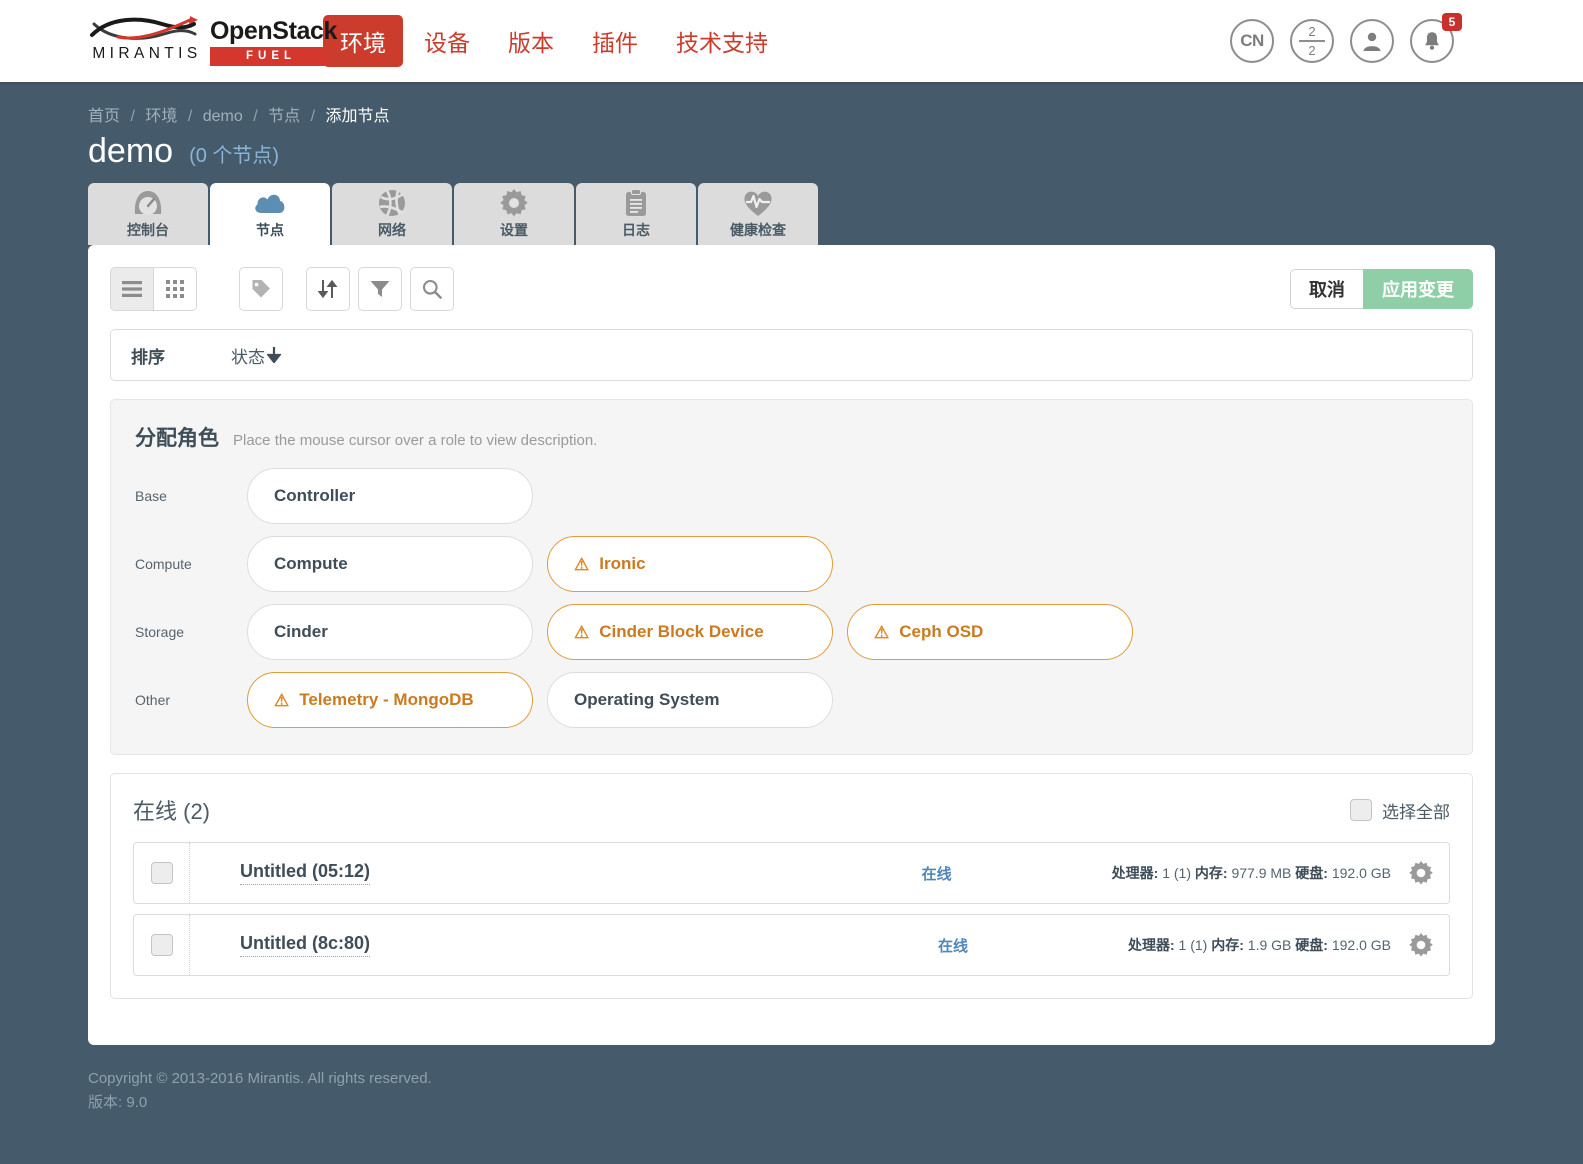 The width and height of the screenshot is (1583, 1164). Describe the element at coordinates (305, 945) in the screenshot. I see `node-name-link: Untitled (8c:80)` at that location.